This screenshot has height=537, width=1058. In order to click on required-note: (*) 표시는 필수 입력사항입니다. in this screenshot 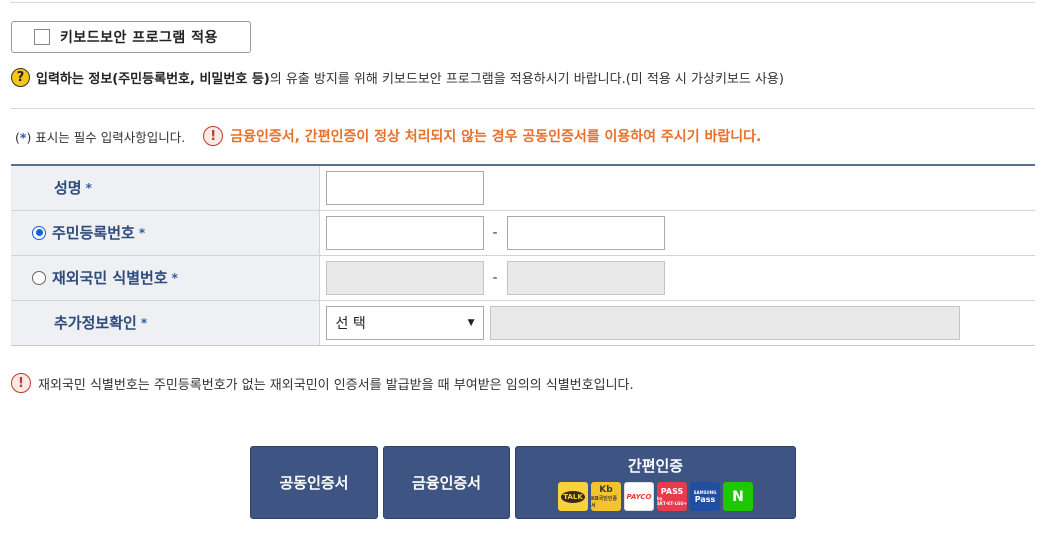, I will do `click(100, 137)`.